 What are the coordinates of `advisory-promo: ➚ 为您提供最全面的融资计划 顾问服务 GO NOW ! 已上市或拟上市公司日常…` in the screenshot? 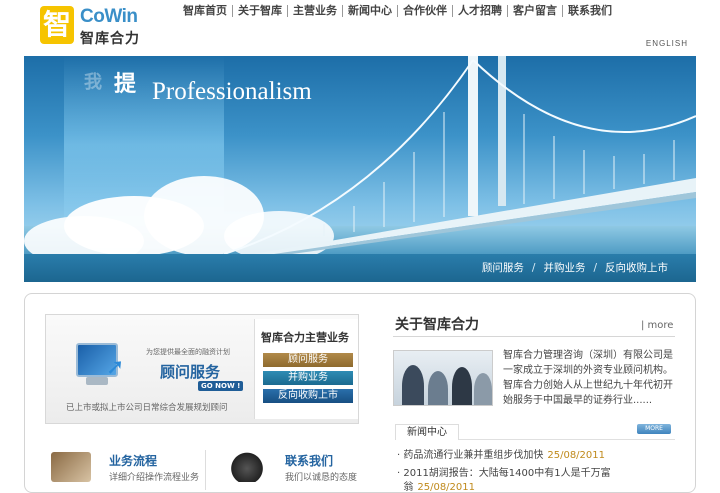 It's located at (148, 369).